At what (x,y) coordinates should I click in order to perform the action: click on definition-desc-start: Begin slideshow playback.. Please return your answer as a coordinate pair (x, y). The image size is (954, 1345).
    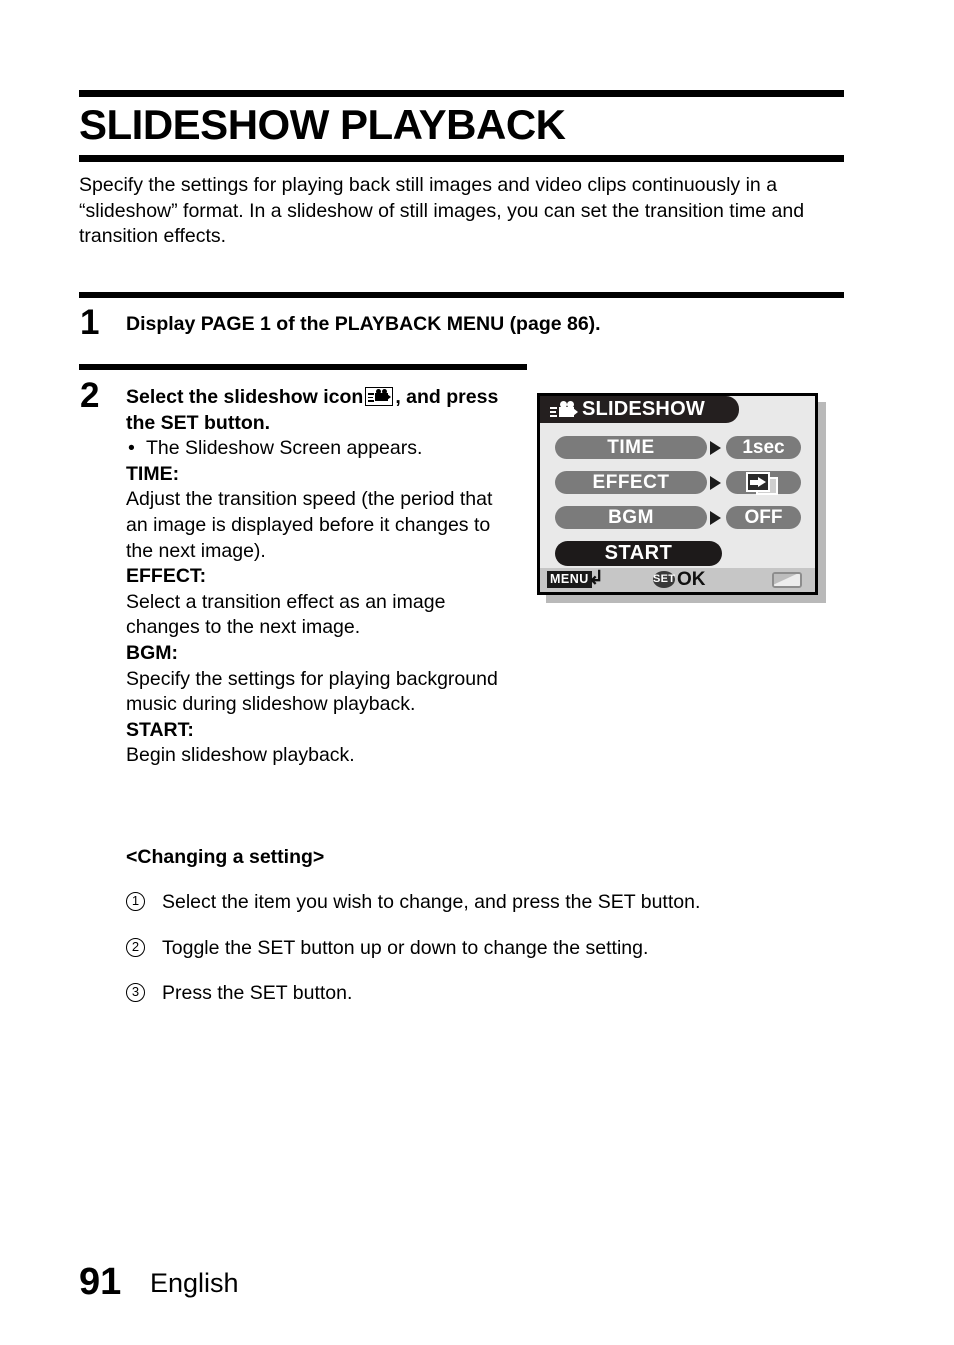
    Looking at the image, I should click on (240, 755).